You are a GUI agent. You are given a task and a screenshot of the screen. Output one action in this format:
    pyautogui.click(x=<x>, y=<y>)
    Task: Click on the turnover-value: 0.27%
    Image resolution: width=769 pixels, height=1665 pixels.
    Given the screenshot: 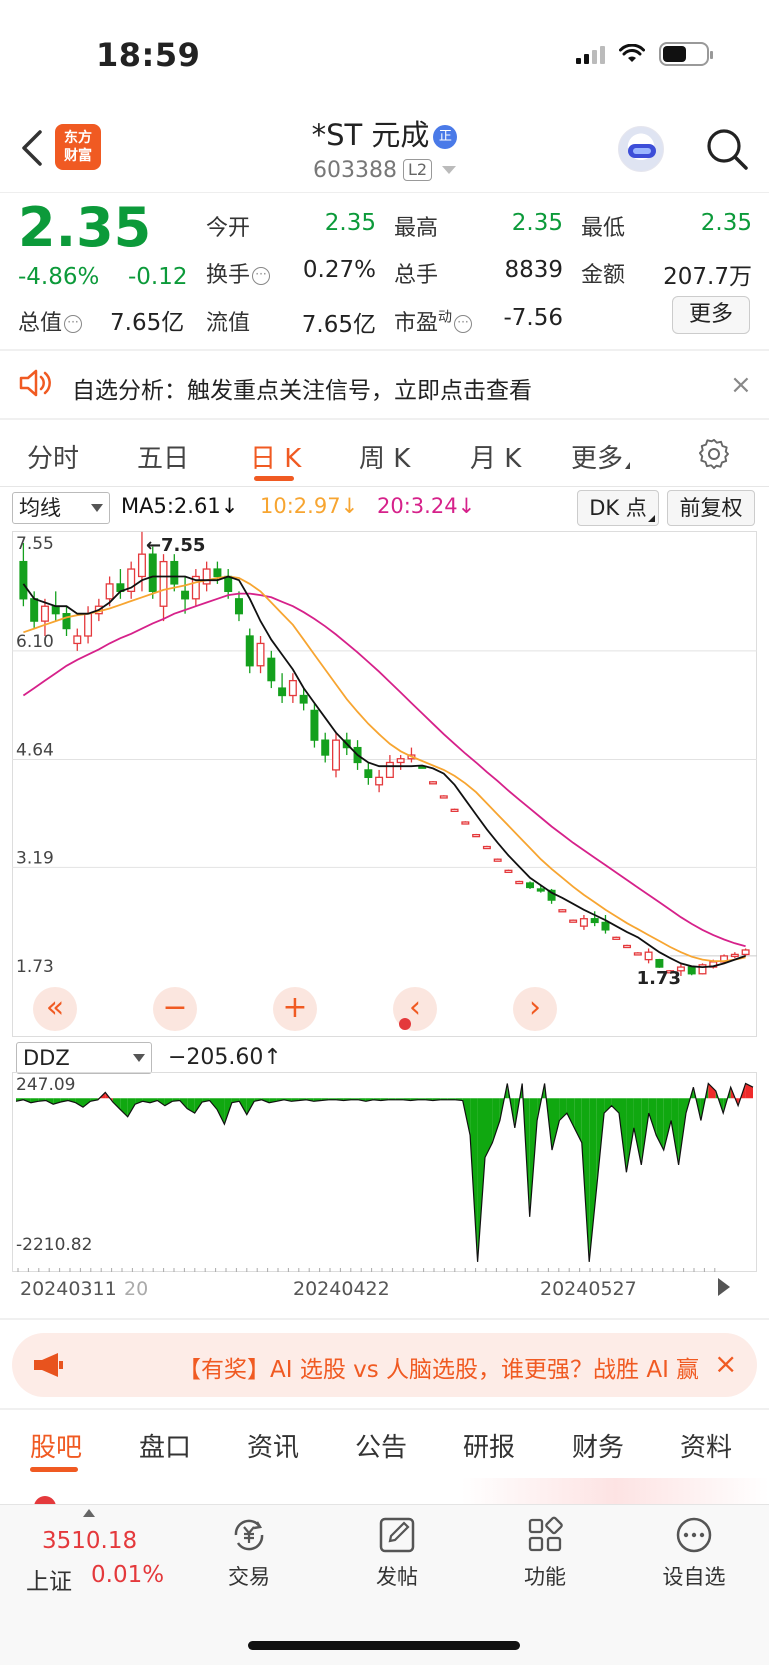 What is the action you would take?
    pyautogui.click(x=339, y=270)
    